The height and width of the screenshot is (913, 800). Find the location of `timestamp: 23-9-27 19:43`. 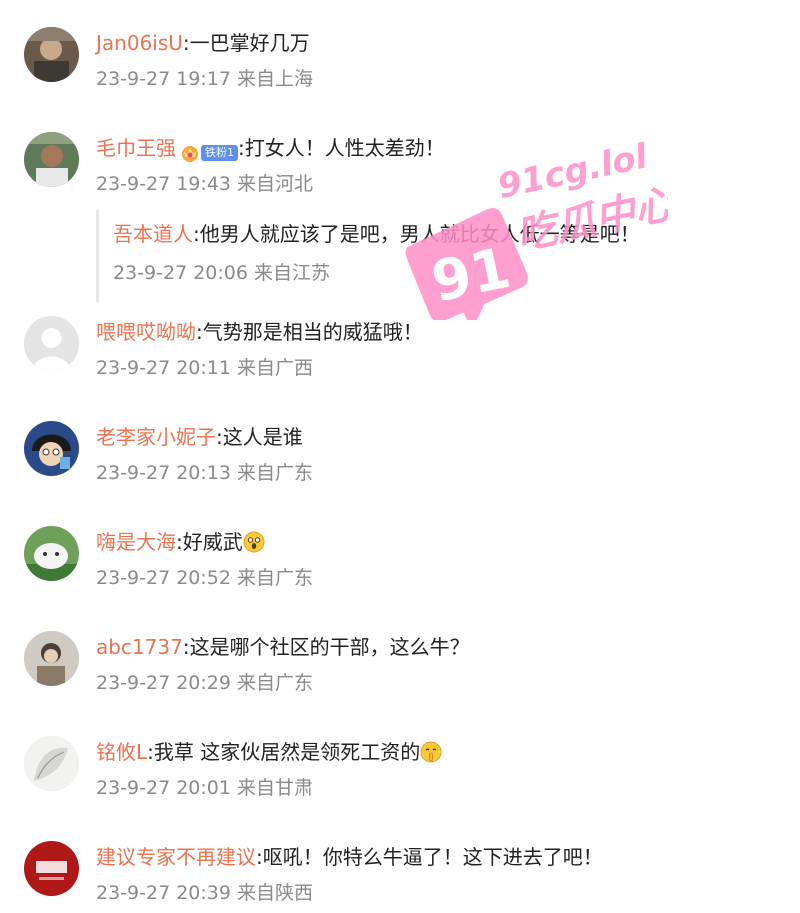

timestamp: 23-9-27 19:43 is located at coordinates (163, 184).